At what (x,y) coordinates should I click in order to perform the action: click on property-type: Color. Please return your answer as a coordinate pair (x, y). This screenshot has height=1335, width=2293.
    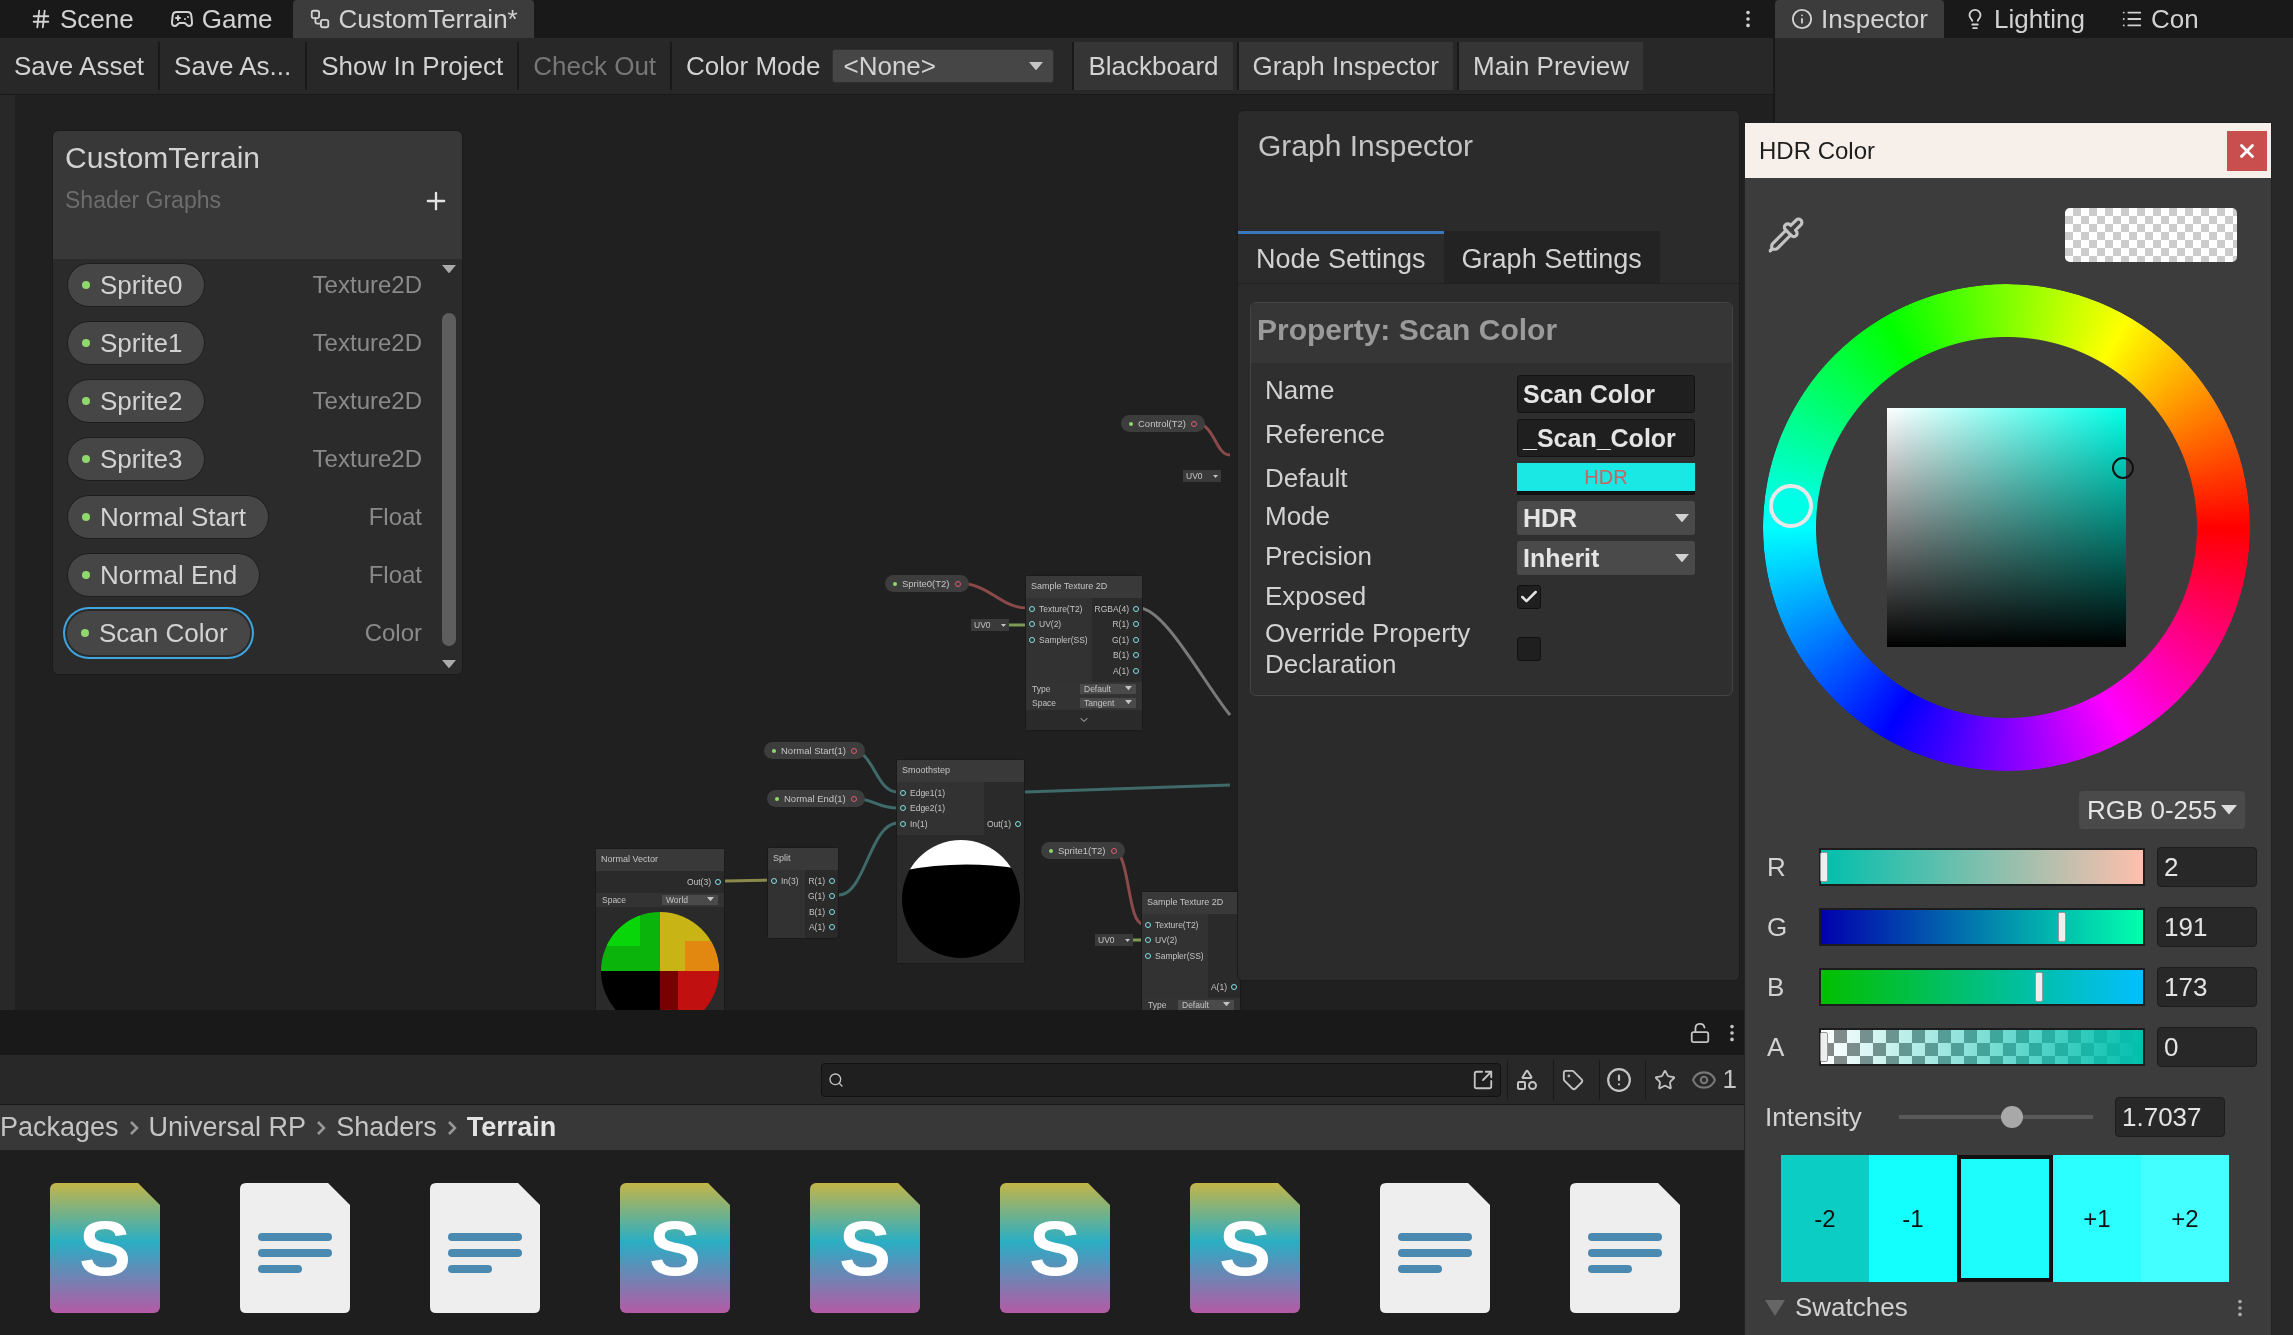
    Looking at the image, I should click on (393, 633).